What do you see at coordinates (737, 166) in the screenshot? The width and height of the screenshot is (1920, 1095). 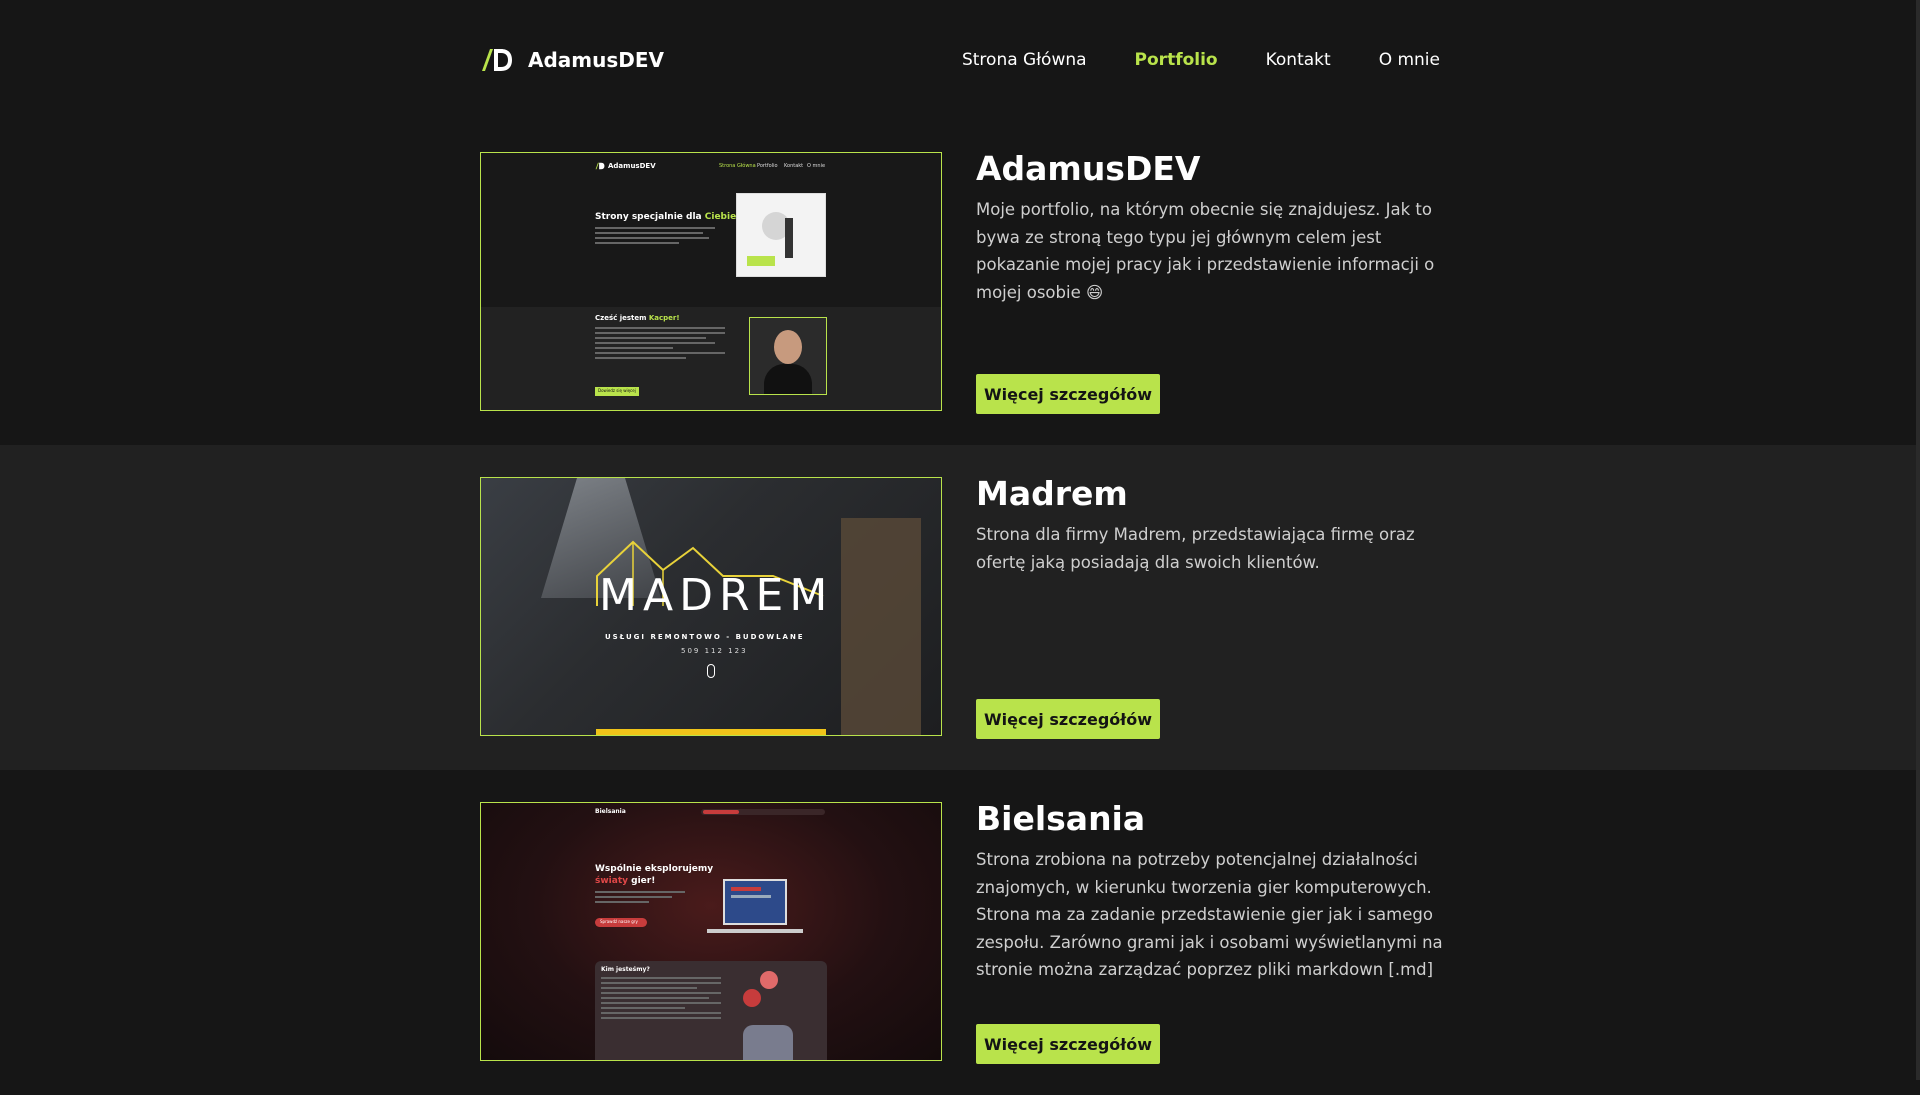 I see `preview-nav-item: Strona Główna` at bounding box center [737, 166].